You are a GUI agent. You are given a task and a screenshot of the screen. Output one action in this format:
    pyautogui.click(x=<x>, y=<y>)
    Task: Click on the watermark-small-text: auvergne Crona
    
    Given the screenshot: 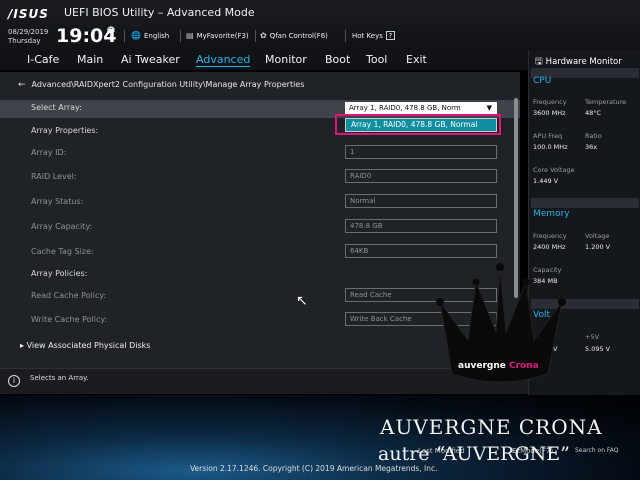 What is the action you would take?
    pyautogui.click(x=498, y=366)
    